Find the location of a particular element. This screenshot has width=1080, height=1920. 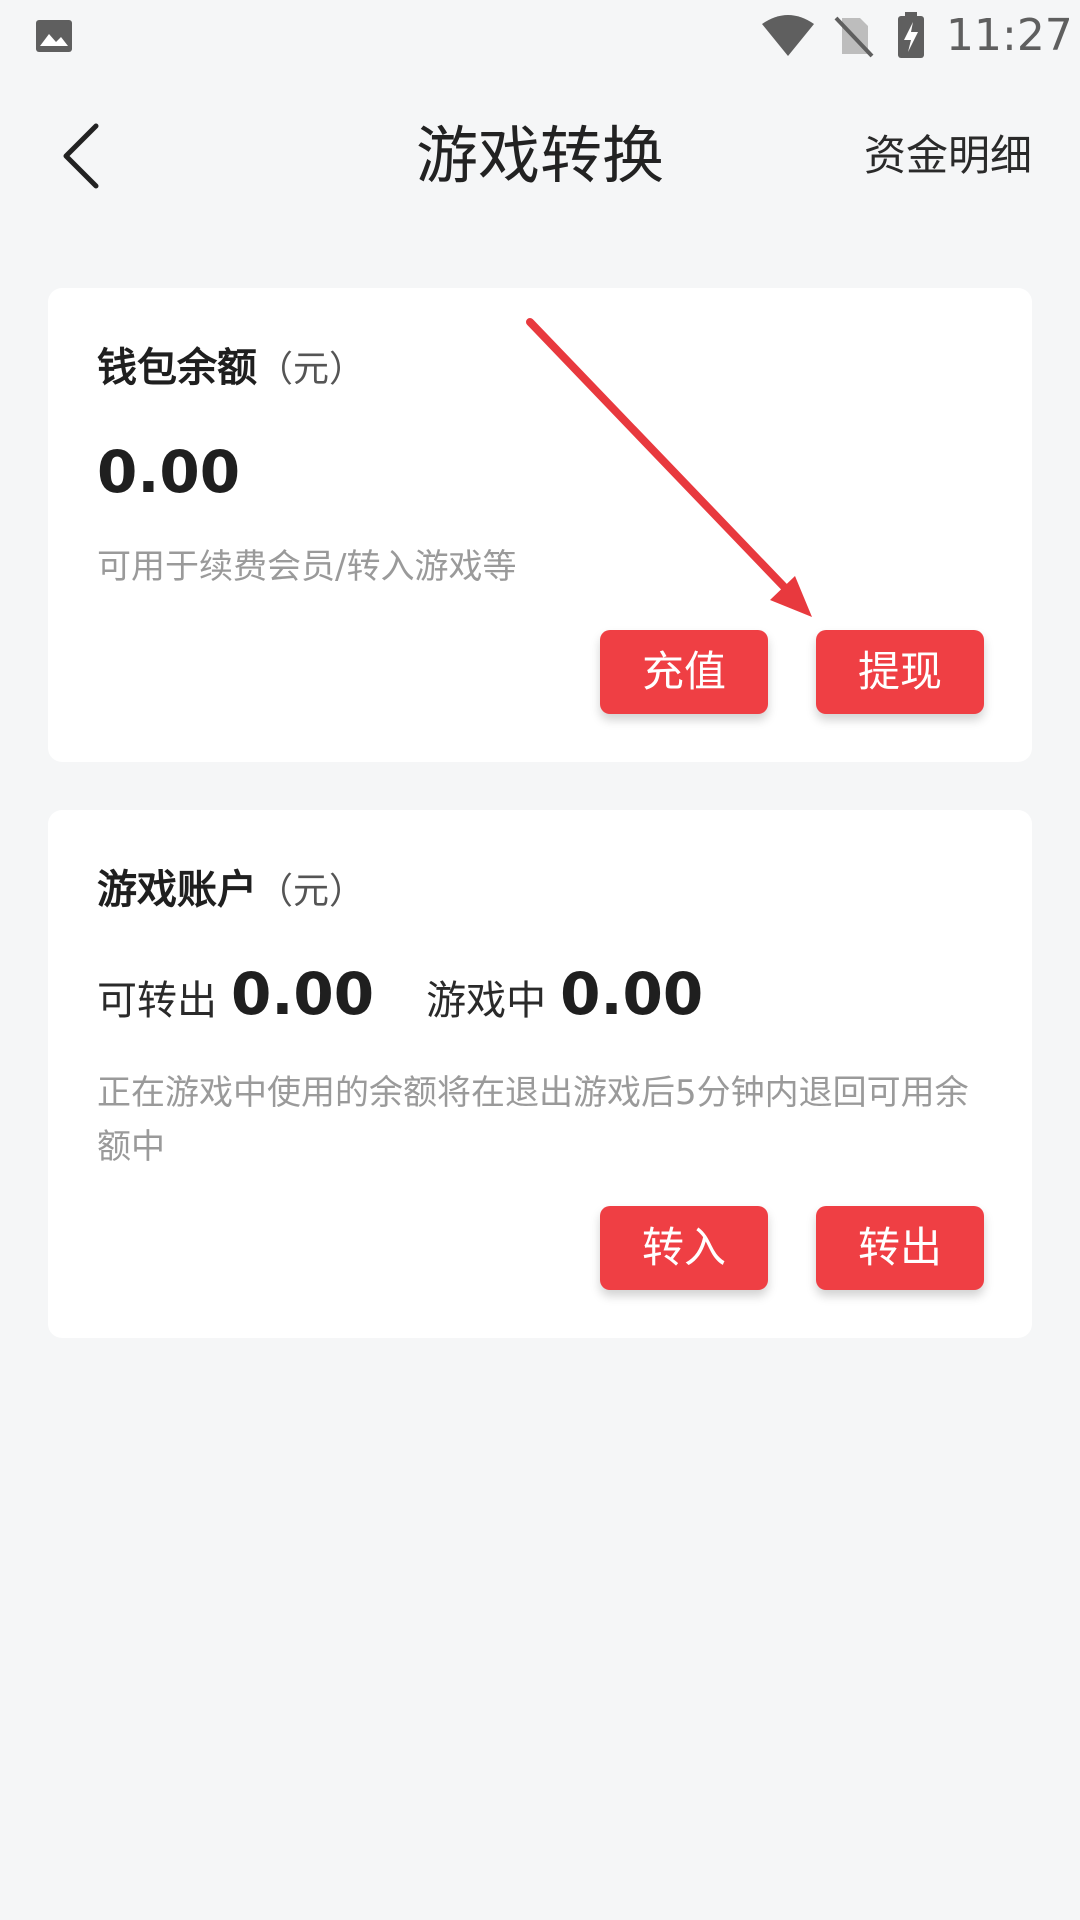

wallet-title: 钱包余额（元） is located at coordinates (231, 369).